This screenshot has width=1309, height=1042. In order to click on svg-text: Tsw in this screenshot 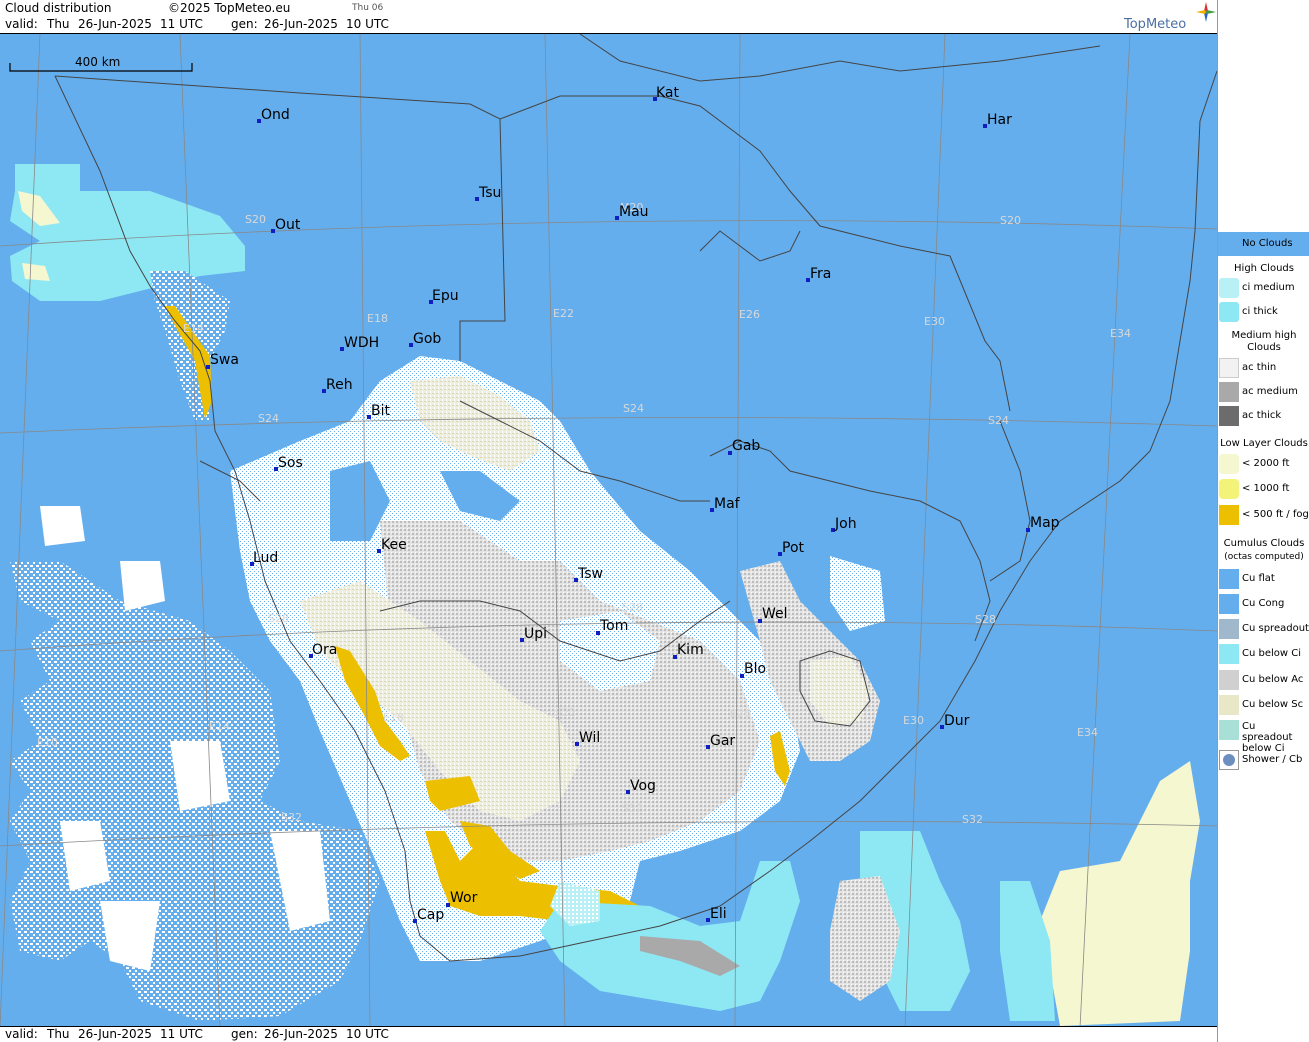, I will do `click(590, 574)`.